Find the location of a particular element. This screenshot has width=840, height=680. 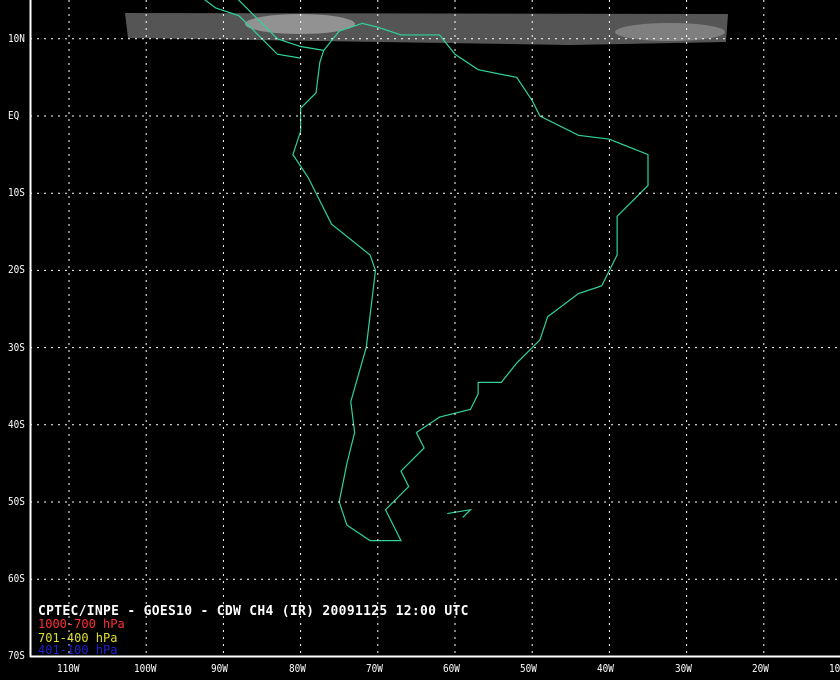

lon-label: 20W is located at coordinates (760, 668).